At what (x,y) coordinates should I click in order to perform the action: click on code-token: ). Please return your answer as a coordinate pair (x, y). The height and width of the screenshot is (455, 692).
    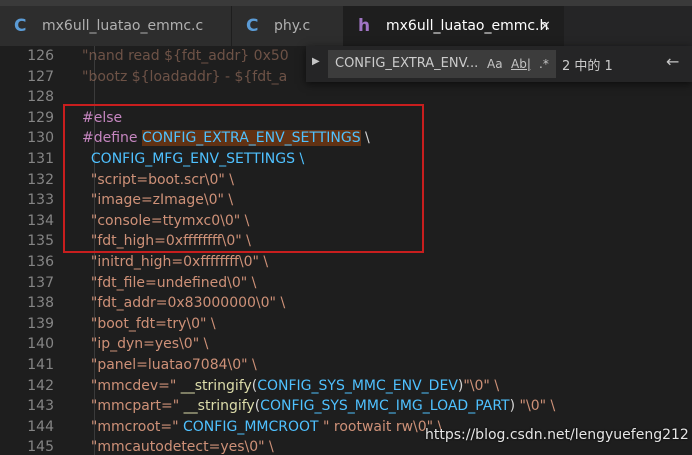
    Looking at the image, I should click on (514, 406).